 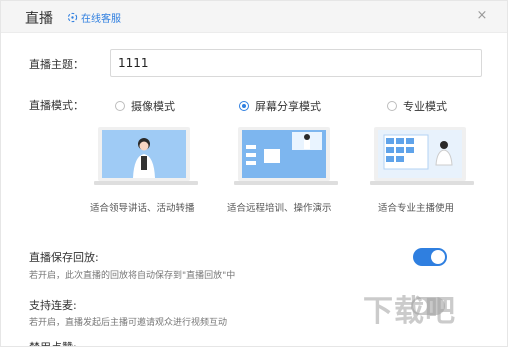 I want to click on mode-label: 直播模式：, so click(x=56, y=105).